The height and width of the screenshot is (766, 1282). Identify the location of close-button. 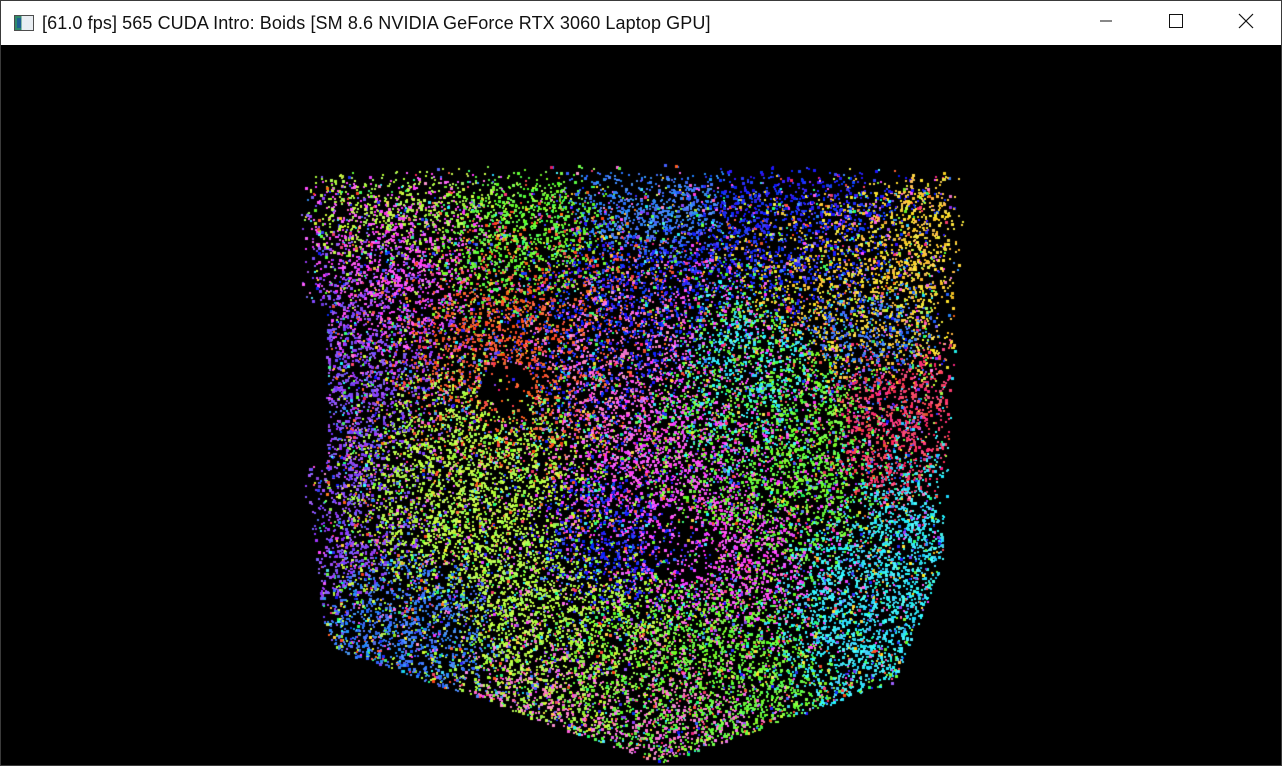
(1246, 23).